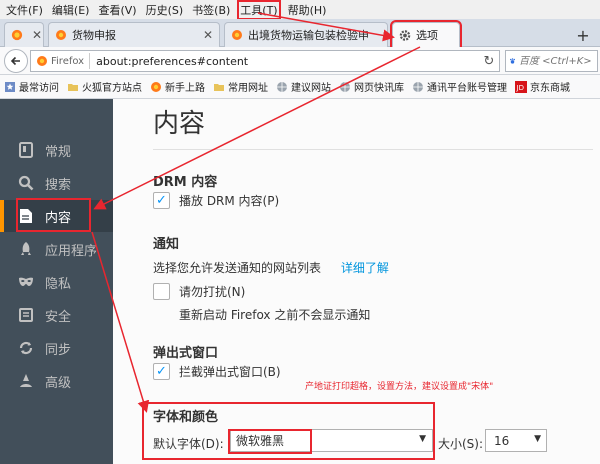  Describe the element at coordinates (161, 371) in the screenshot. I see `block-popups-checkbox: ✓` at that location.